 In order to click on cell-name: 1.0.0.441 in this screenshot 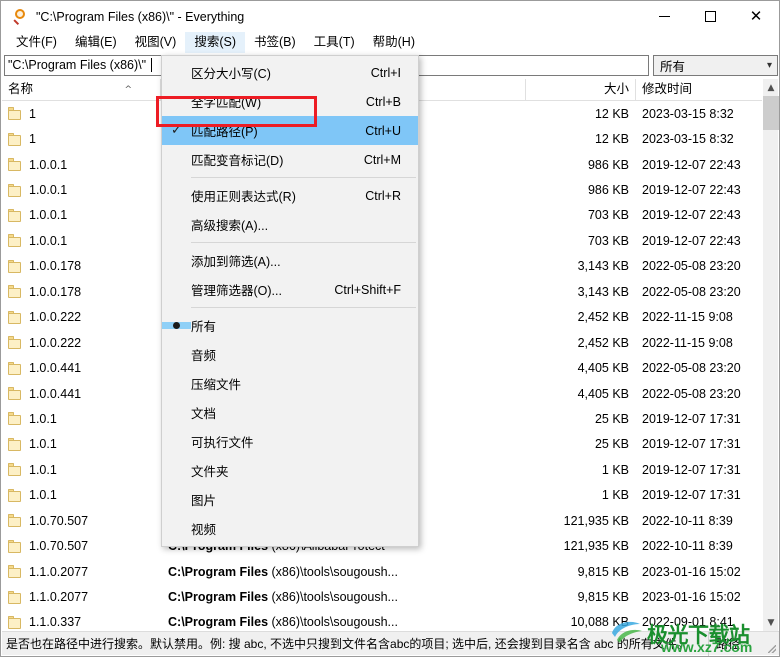, I will do `click(81, 368)`.